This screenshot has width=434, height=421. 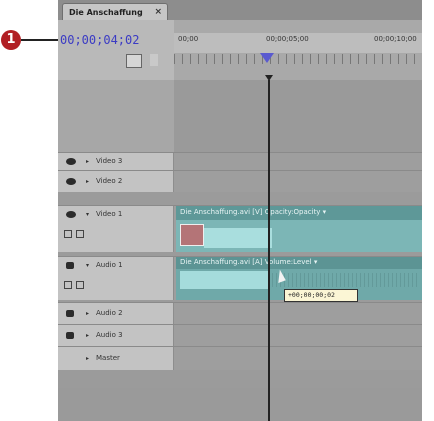 I want to click on track-header: ▸ Video 2, so click(x=116, y=181).